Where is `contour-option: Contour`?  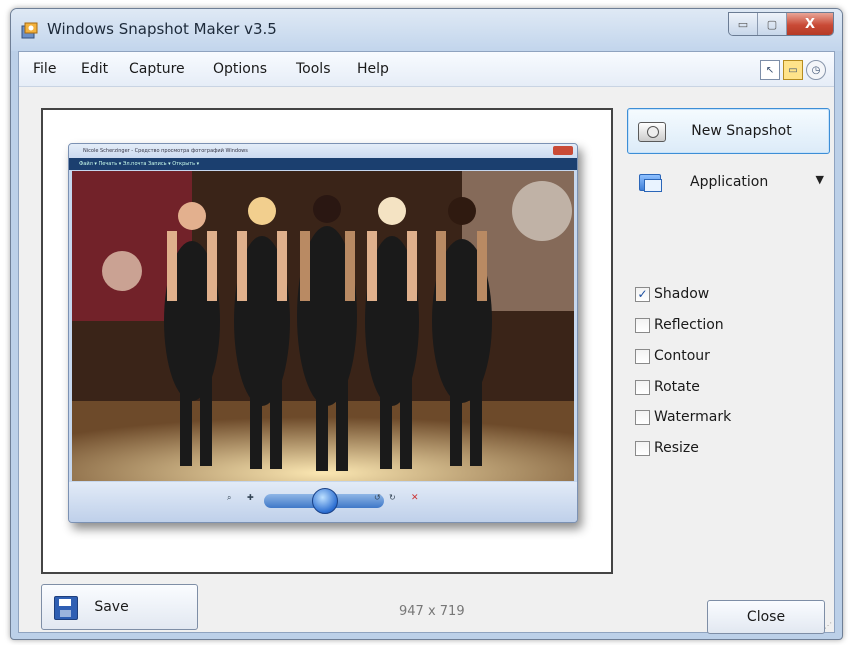
contour-option: Contour is located at coordinates (672, 356).